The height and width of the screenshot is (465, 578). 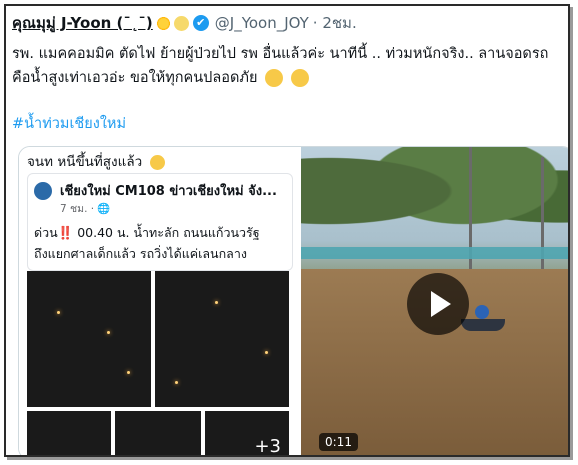 What do you see at coordinates (482, 312) in the screenshot?
I see `person-in-boat` at bounding box center [482, 312].